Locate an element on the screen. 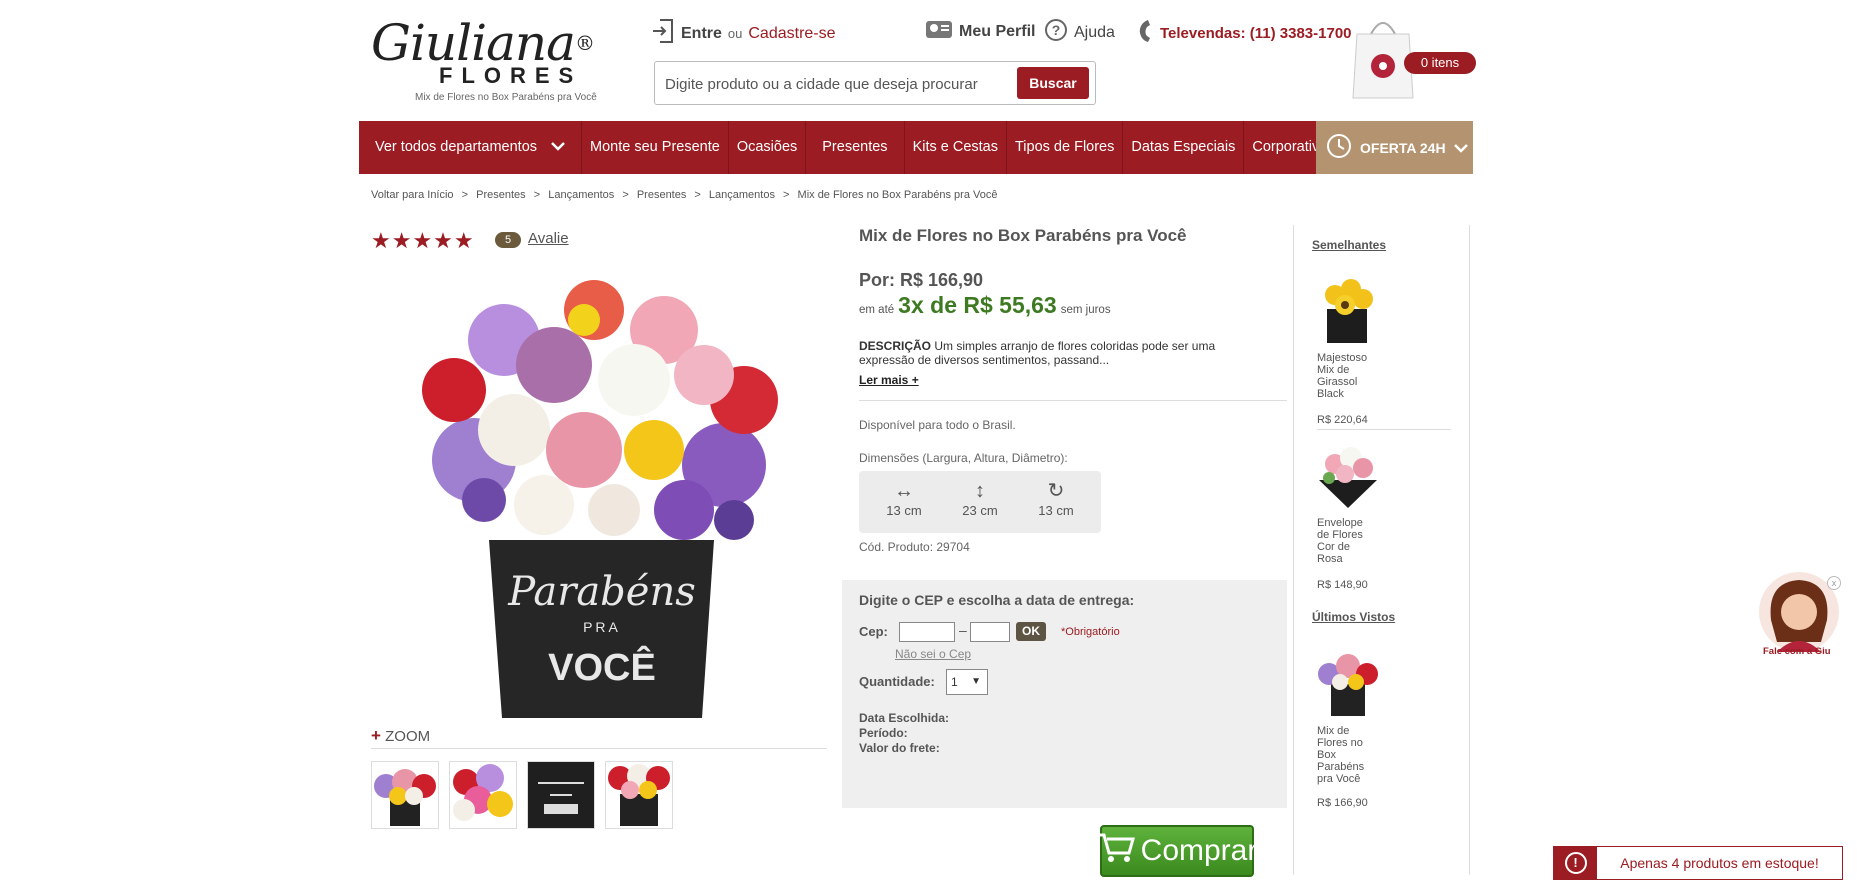  search-bar: Buscar is located at coordinates (875, 83).